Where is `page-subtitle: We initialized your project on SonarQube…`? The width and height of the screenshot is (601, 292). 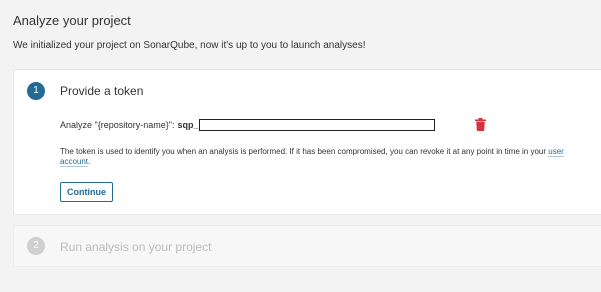
page-subtitle: We initialized your project on SonarQube… is located at coordinates (189, 45).